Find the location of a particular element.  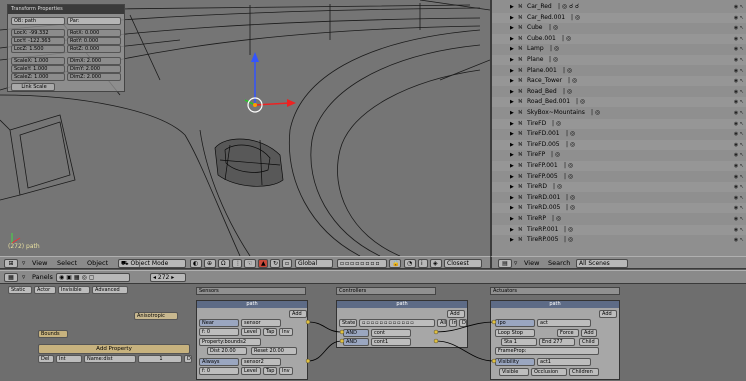

outliner-item: ▶ ⛕ Cube.001 | ◎ ◉ ↖ is located at coordinates (619, 38).